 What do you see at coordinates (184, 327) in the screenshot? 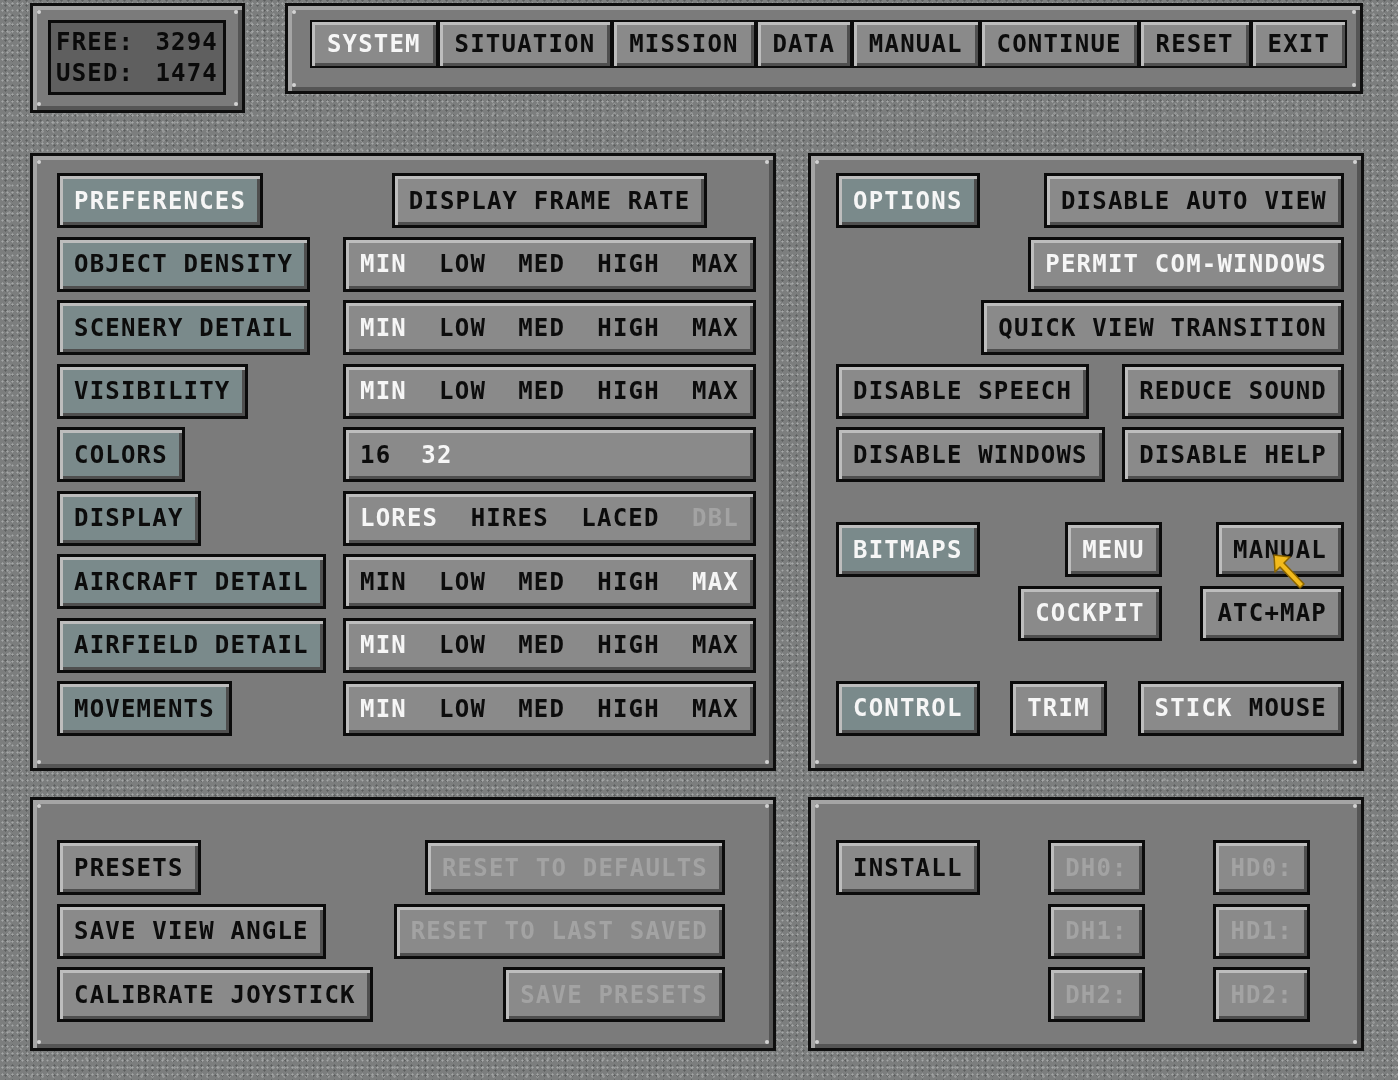
I see `setting-button: SCENERY DETAIL` at bounding box center [184, 327].